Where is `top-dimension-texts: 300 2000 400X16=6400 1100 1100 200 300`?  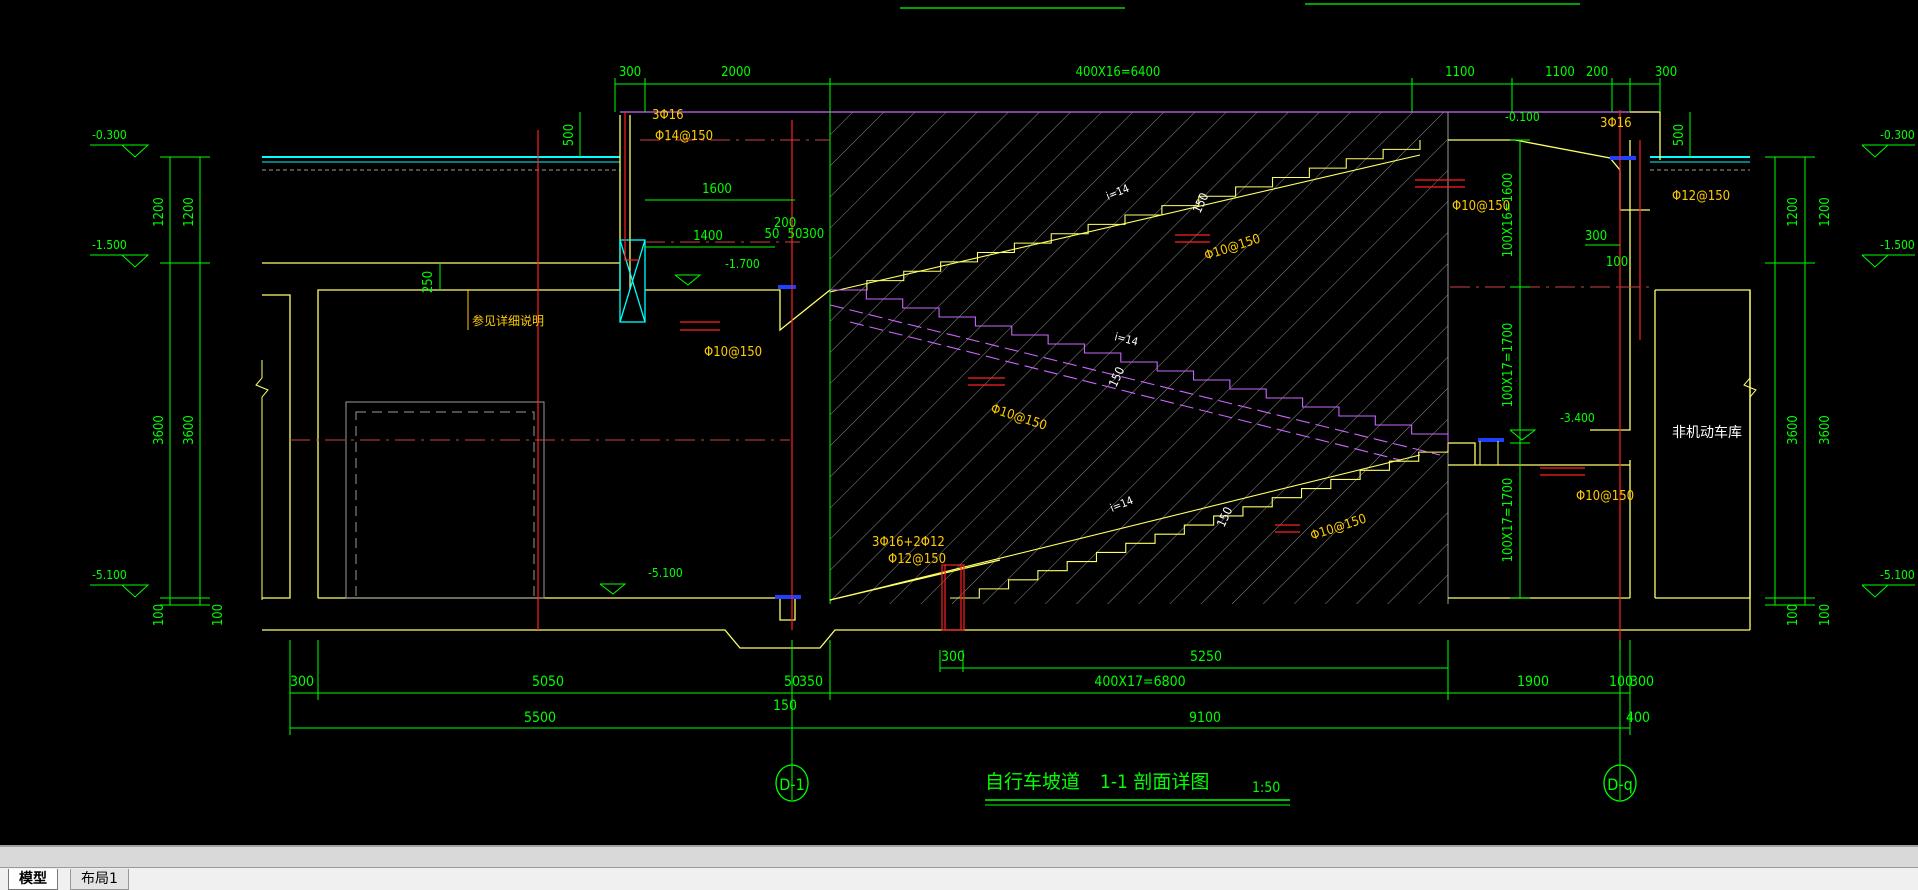 top-dimension-texts: 300 2000 400X16=6400 1100 1100 200 300 is located at coordinates (1148, 72).